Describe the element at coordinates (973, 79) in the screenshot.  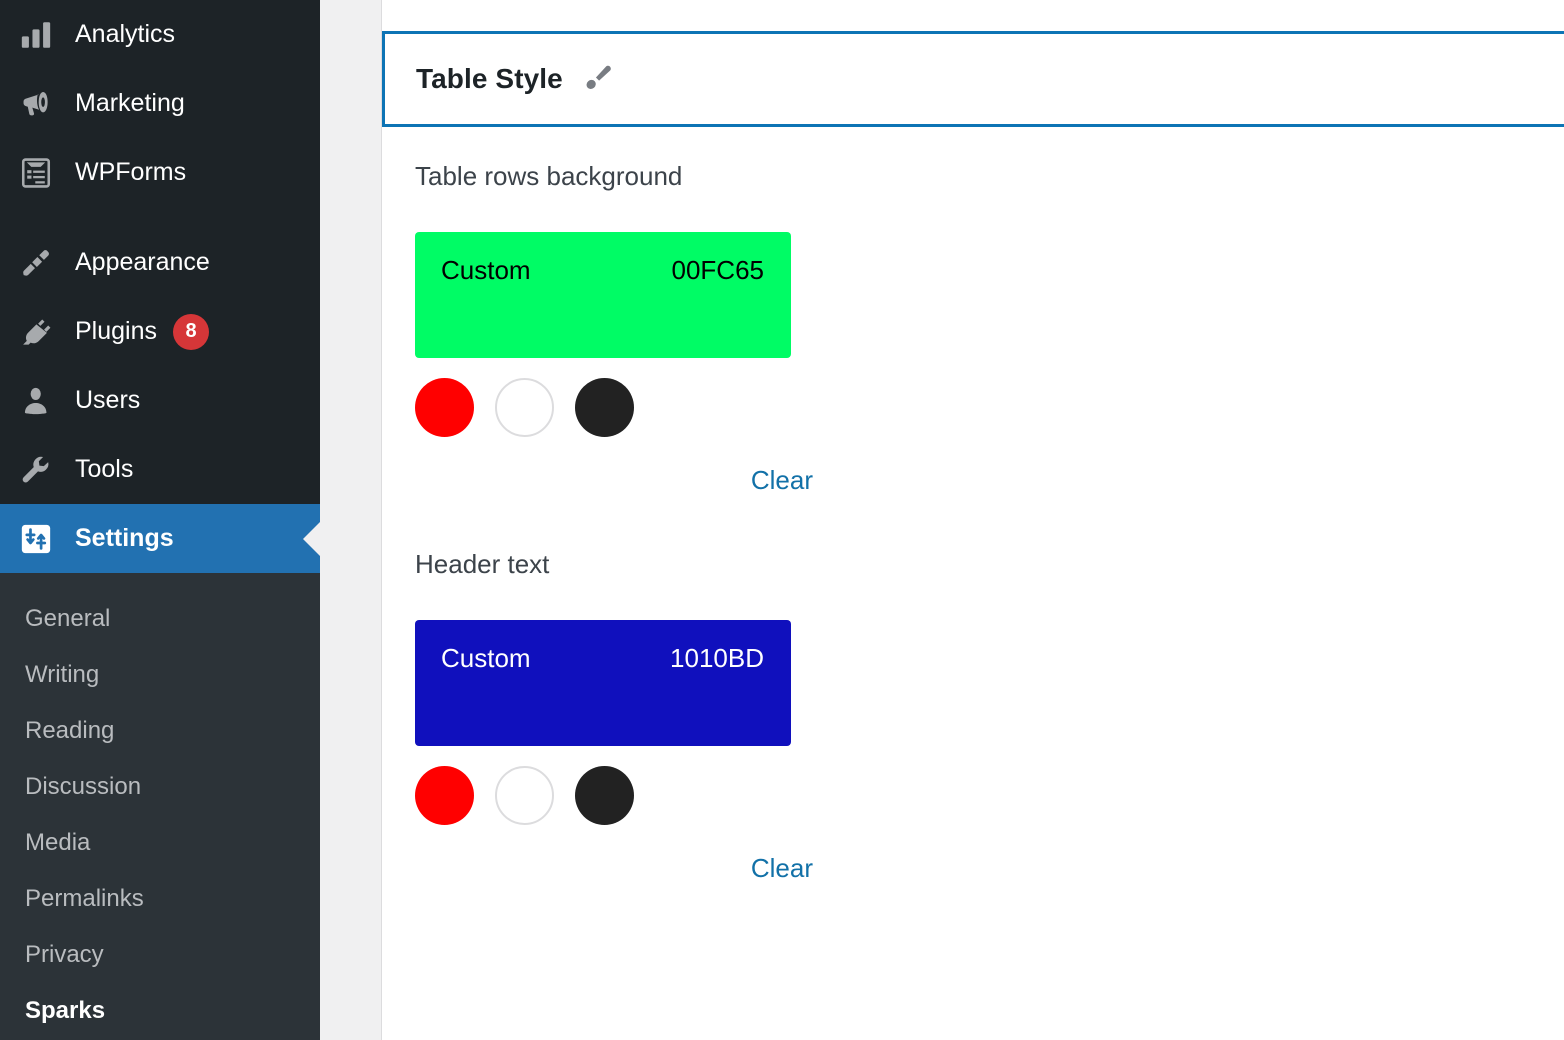
I see `panel-header: Table Style` at that location.